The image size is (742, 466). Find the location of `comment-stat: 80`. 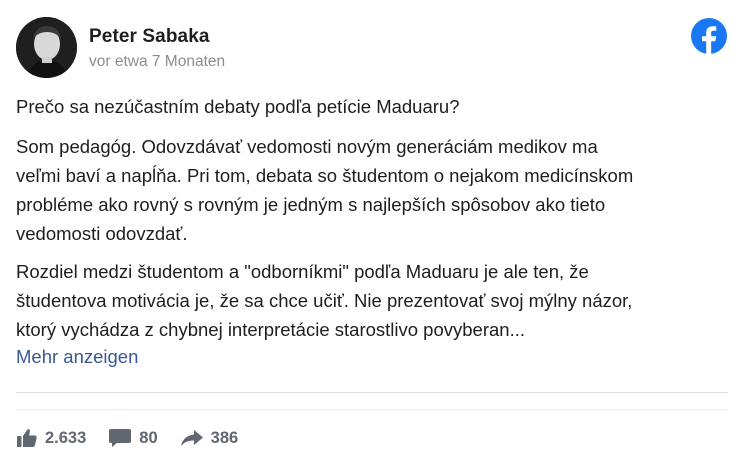

comment-stat: 80 is located at coordinates (133, 438).